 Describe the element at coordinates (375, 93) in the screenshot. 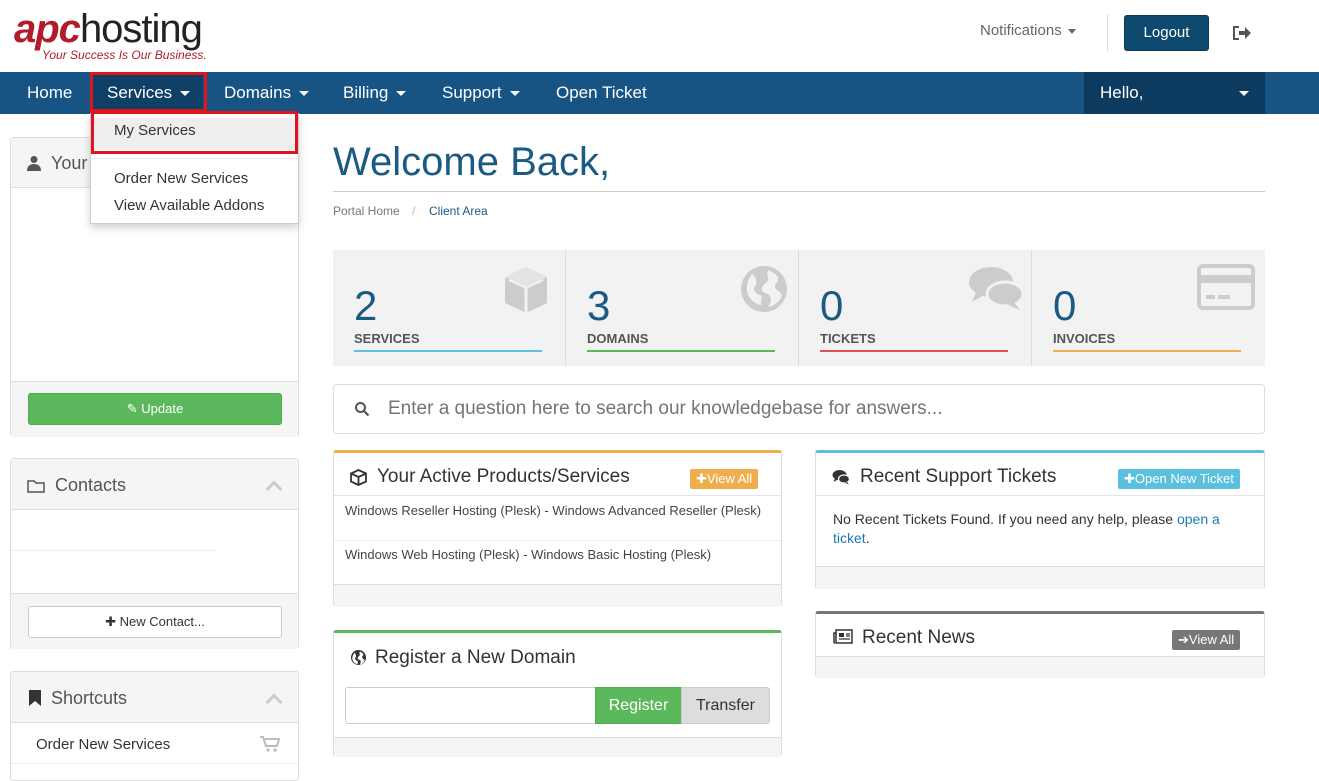

I see `nav-billing: Billing` at that location.